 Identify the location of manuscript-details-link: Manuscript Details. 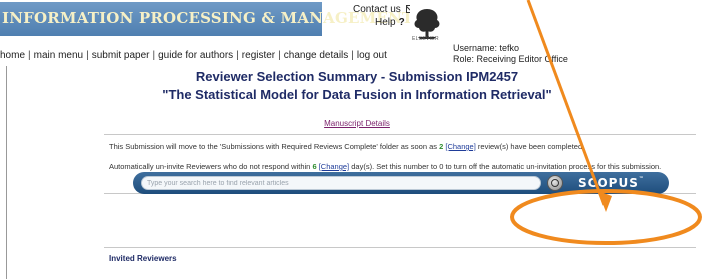
(357, 123).